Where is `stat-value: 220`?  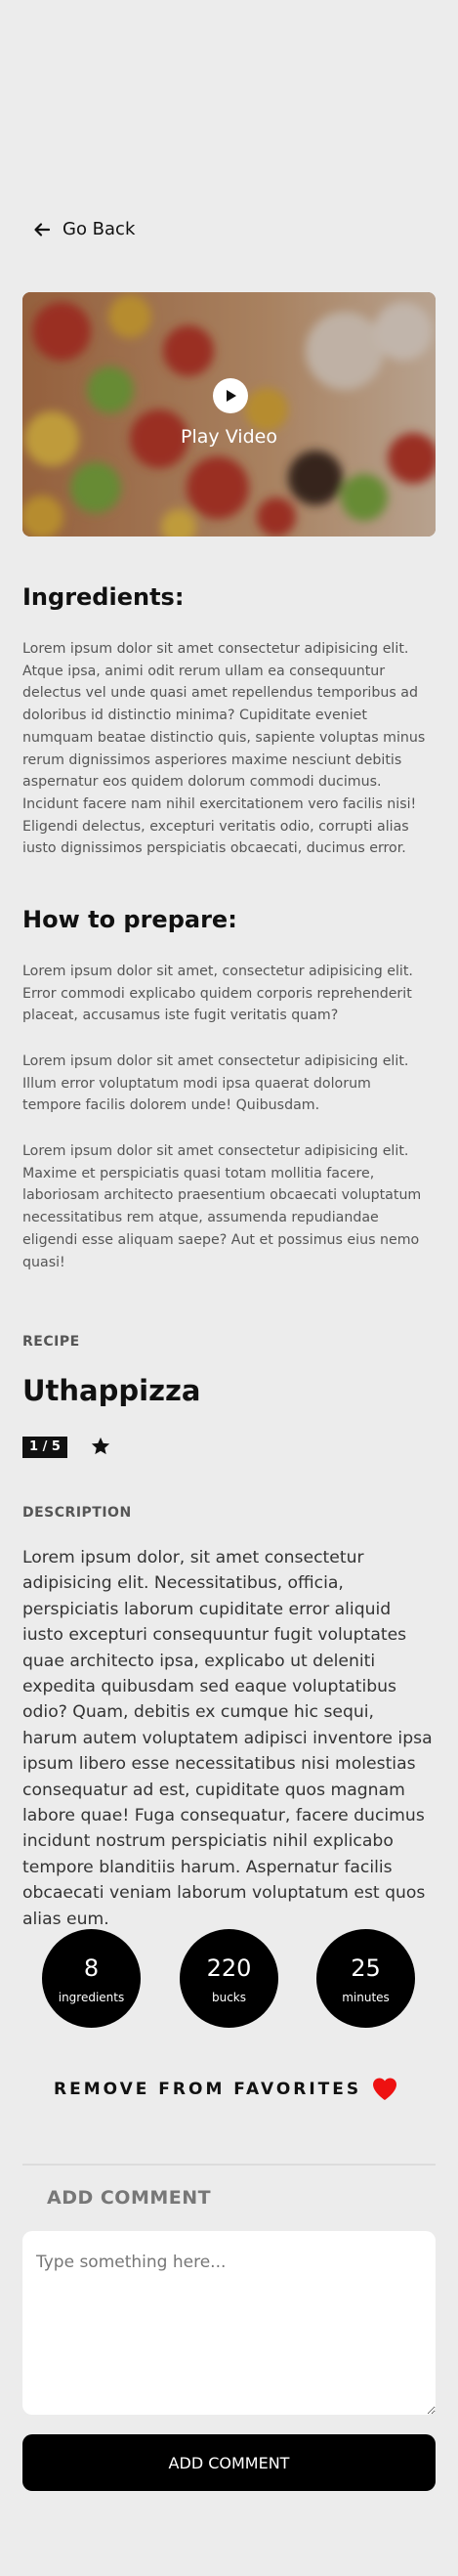
stat-value: 220 is located at coordinates (229, 1968).